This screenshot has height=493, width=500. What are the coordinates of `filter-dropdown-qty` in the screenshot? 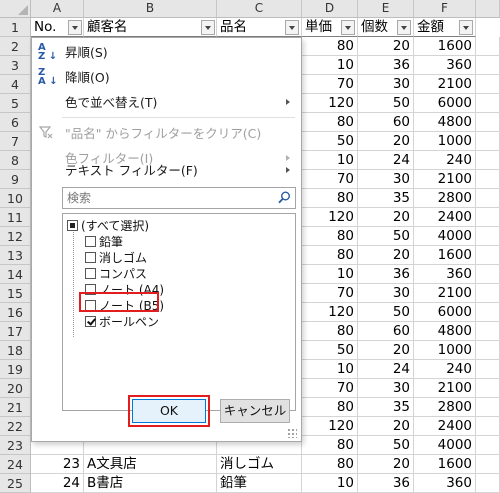 It's located at (404, 27).